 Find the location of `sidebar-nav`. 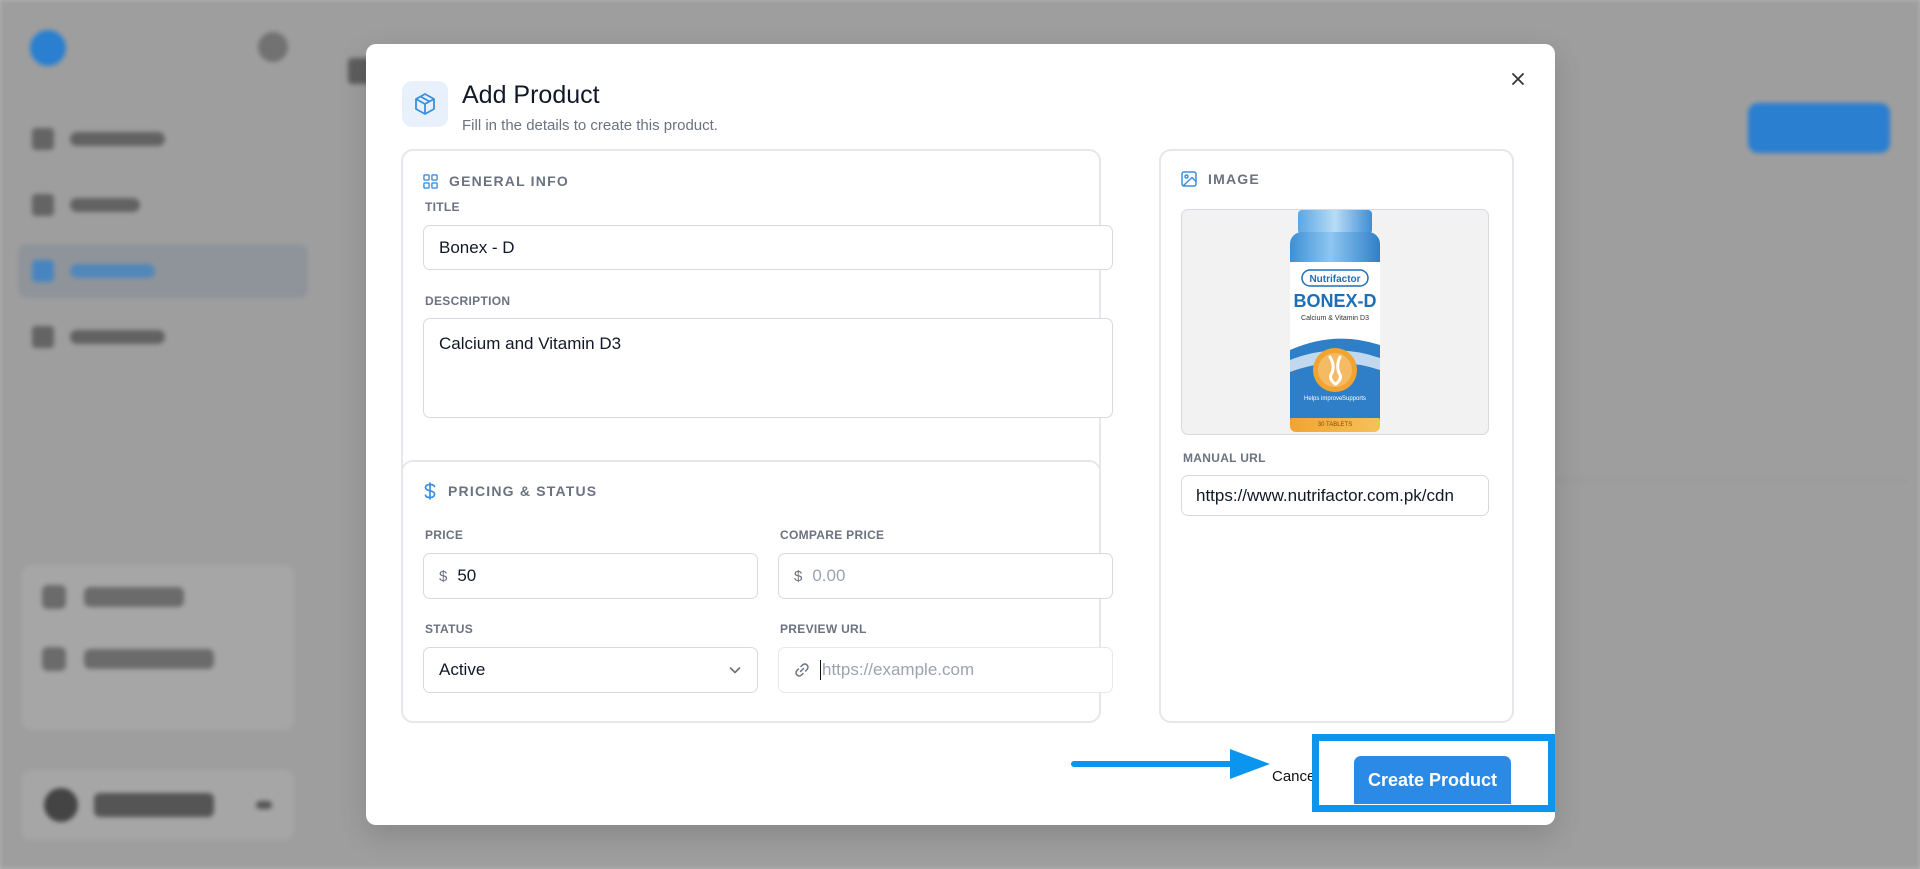

sidebar-nav is located at coordinates (163, 244).